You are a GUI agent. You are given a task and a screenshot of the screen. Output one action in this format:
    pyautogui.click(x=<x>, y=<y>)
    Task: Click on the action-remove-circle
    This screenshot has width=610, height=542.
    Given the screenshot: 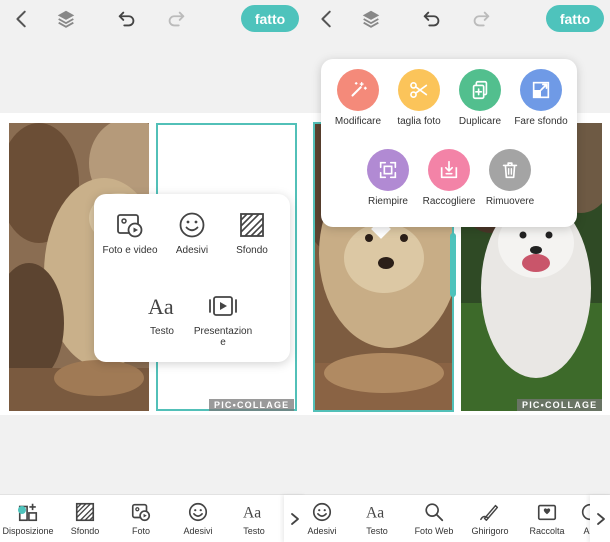 What is the action you would take?
    pyautogui.click(x=510, y=170)
    